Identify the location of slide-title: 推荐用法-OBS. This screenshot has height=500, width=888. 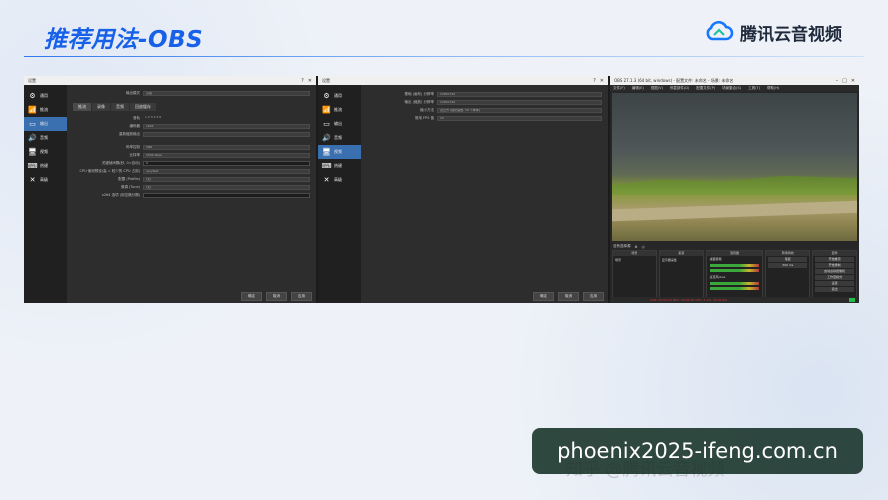
(124, 40).